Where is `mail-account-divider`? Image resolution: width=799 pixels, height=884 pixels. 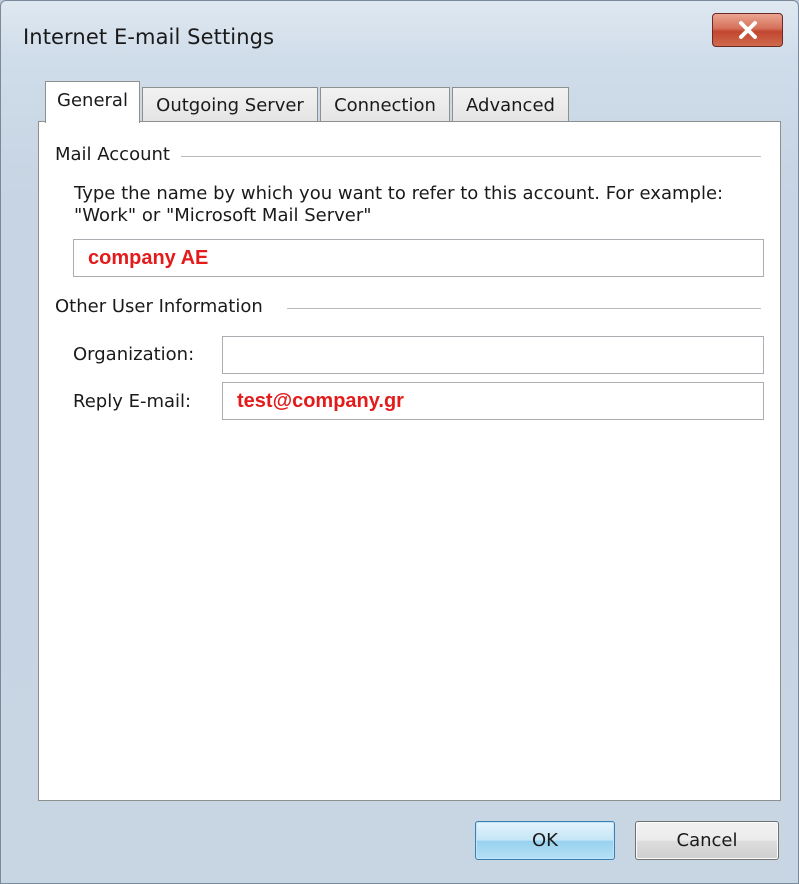 mail-account-divider is located at coordinates (471, 156).